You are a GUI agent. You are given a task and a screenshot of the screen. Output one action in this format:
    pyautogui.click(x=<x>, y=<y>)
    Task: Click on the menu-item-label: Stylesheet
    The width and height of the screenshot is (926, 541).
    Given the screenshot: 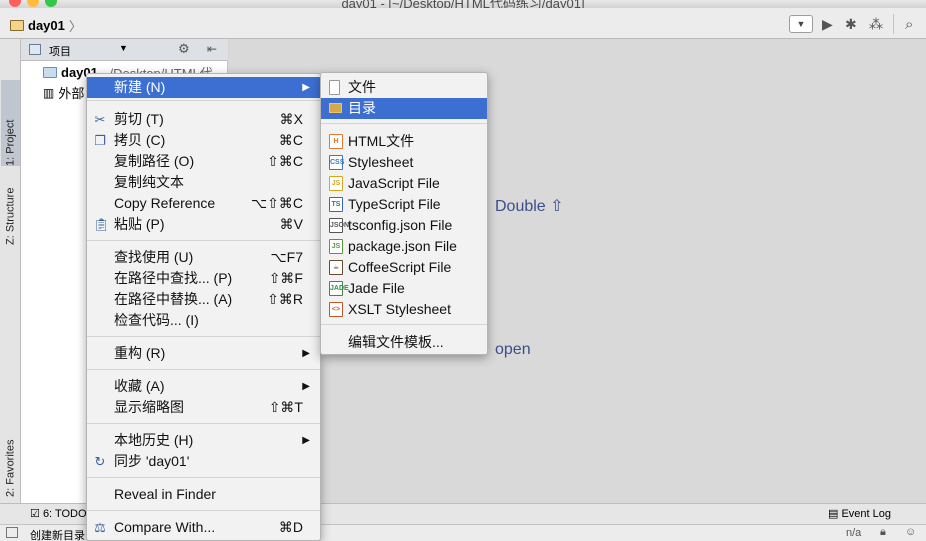 What is the action you would take?
    pyautogui.click(x=381, y=162)
    